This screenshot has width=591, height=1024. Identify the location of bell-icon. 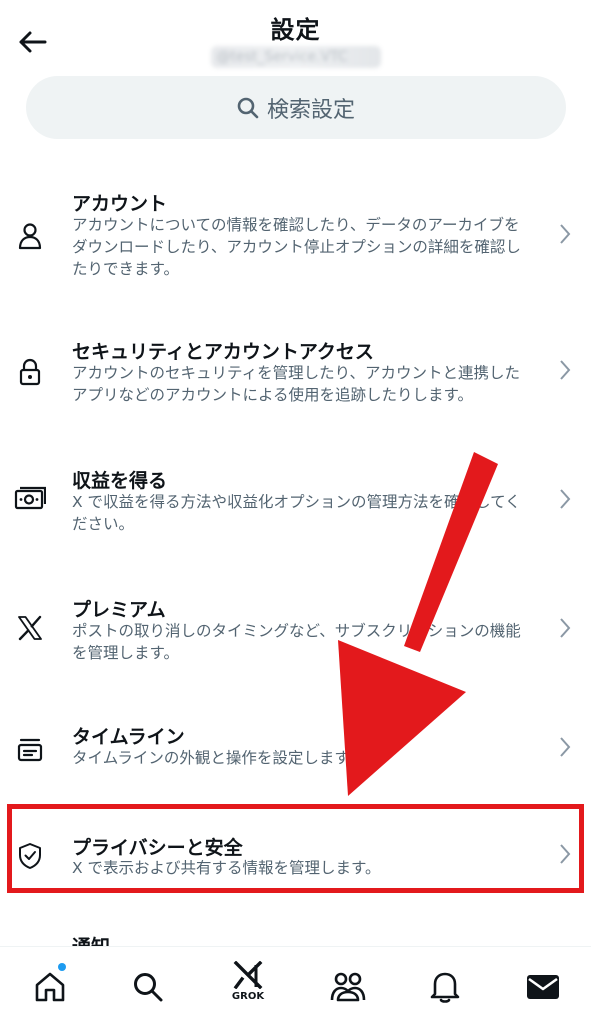
(445, 987).